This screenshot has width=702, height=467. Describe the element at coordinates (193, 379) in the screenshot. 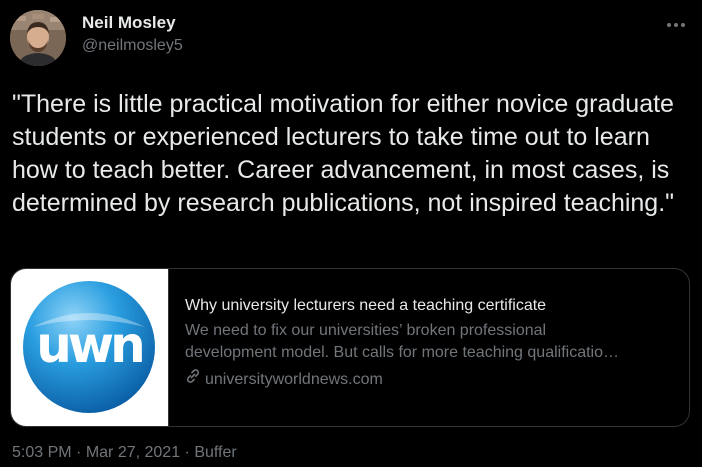

I see `link-icon` at that location.